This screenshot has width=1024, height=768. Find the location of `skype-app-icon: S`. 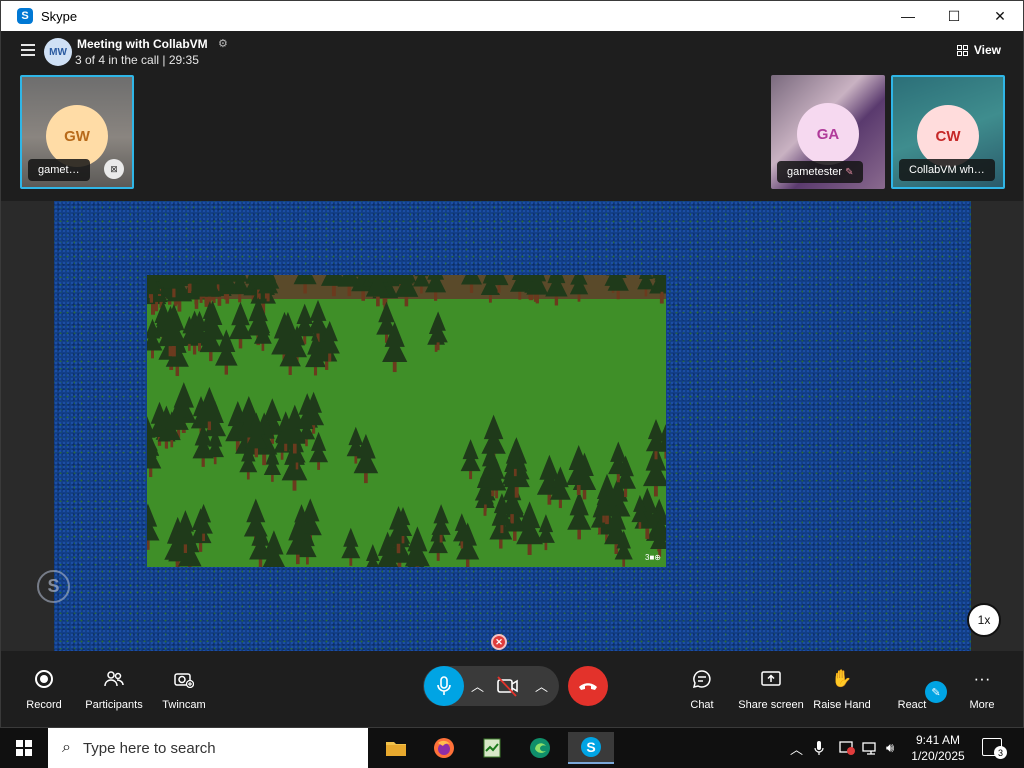

skype-app-icon: S is located at coordinates (25, 16).